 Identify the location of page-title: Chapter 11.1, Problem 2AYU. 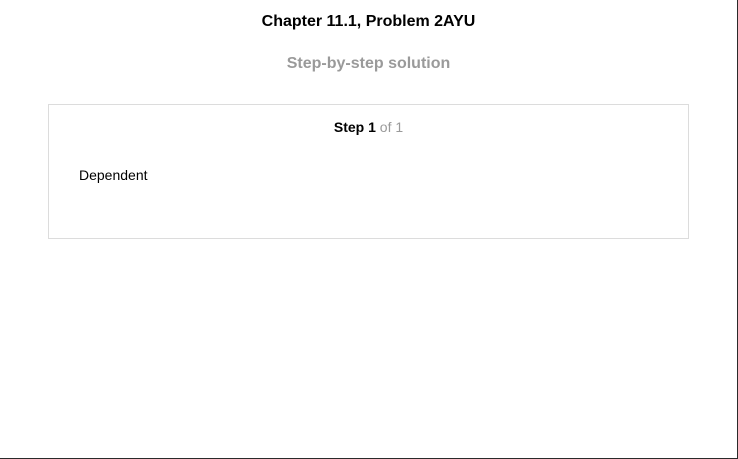
(368, 21).